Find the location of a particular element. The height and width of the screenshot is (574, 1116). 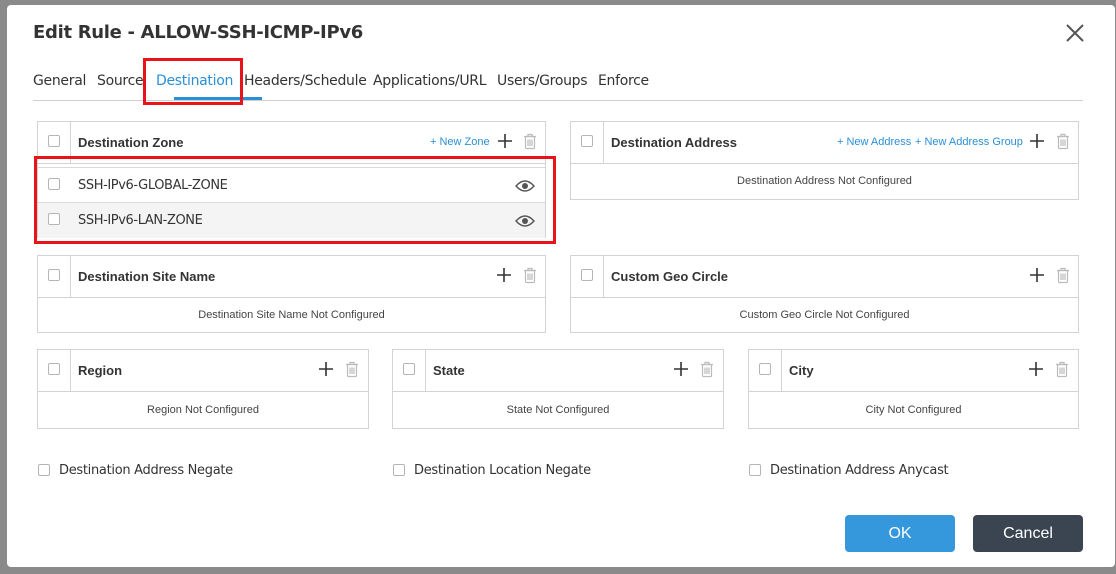

custom-geo-circle-empty: Custom Geo Circle Not Configured is located at coordinates (824, 314).